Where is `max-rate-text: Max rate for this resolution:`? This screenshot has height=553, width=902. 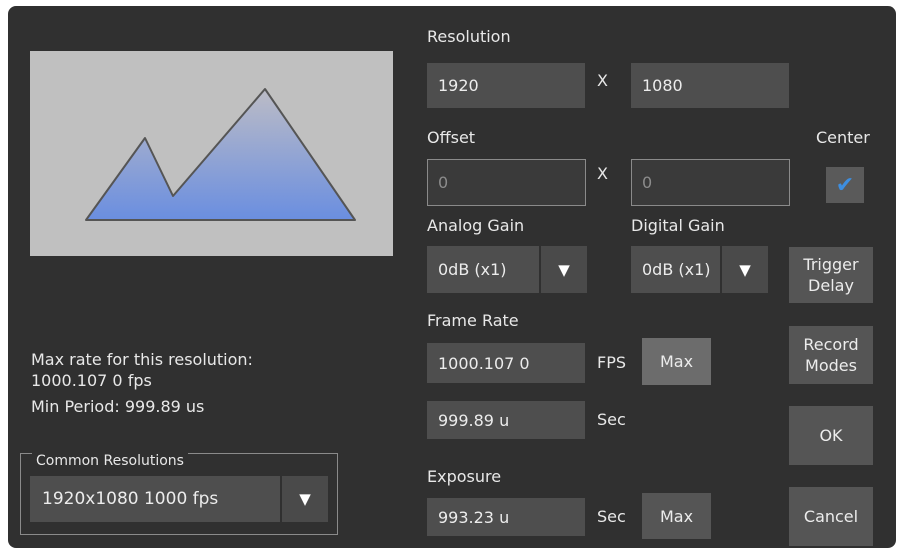 max-rate-text: Max rate for this resolution: is located at coordinates (142, 359).